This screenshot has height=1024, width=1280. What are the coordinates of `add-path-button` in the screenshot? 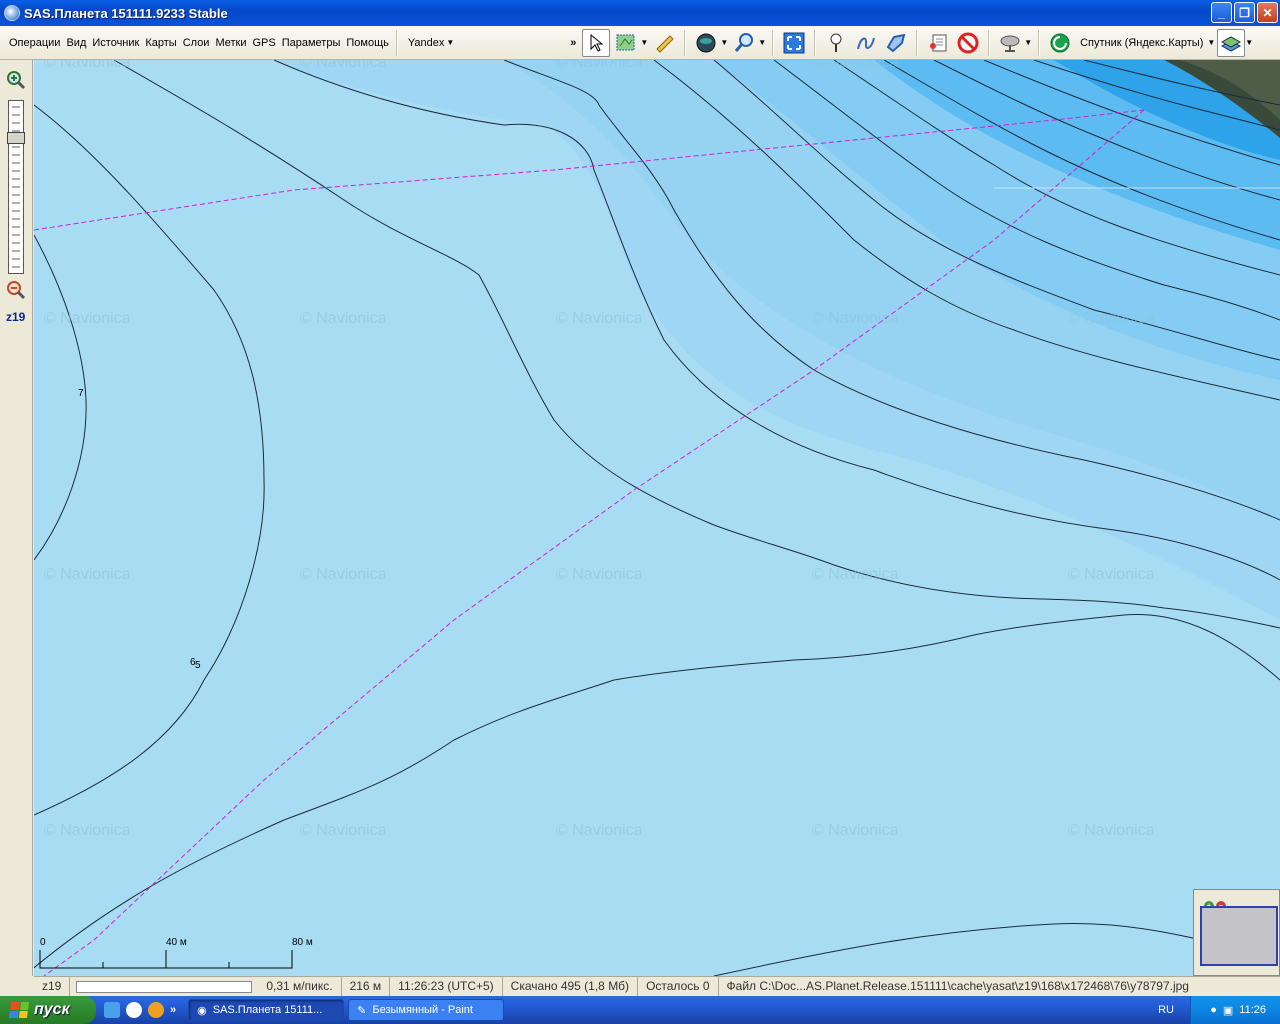 It's located at (866, 43).